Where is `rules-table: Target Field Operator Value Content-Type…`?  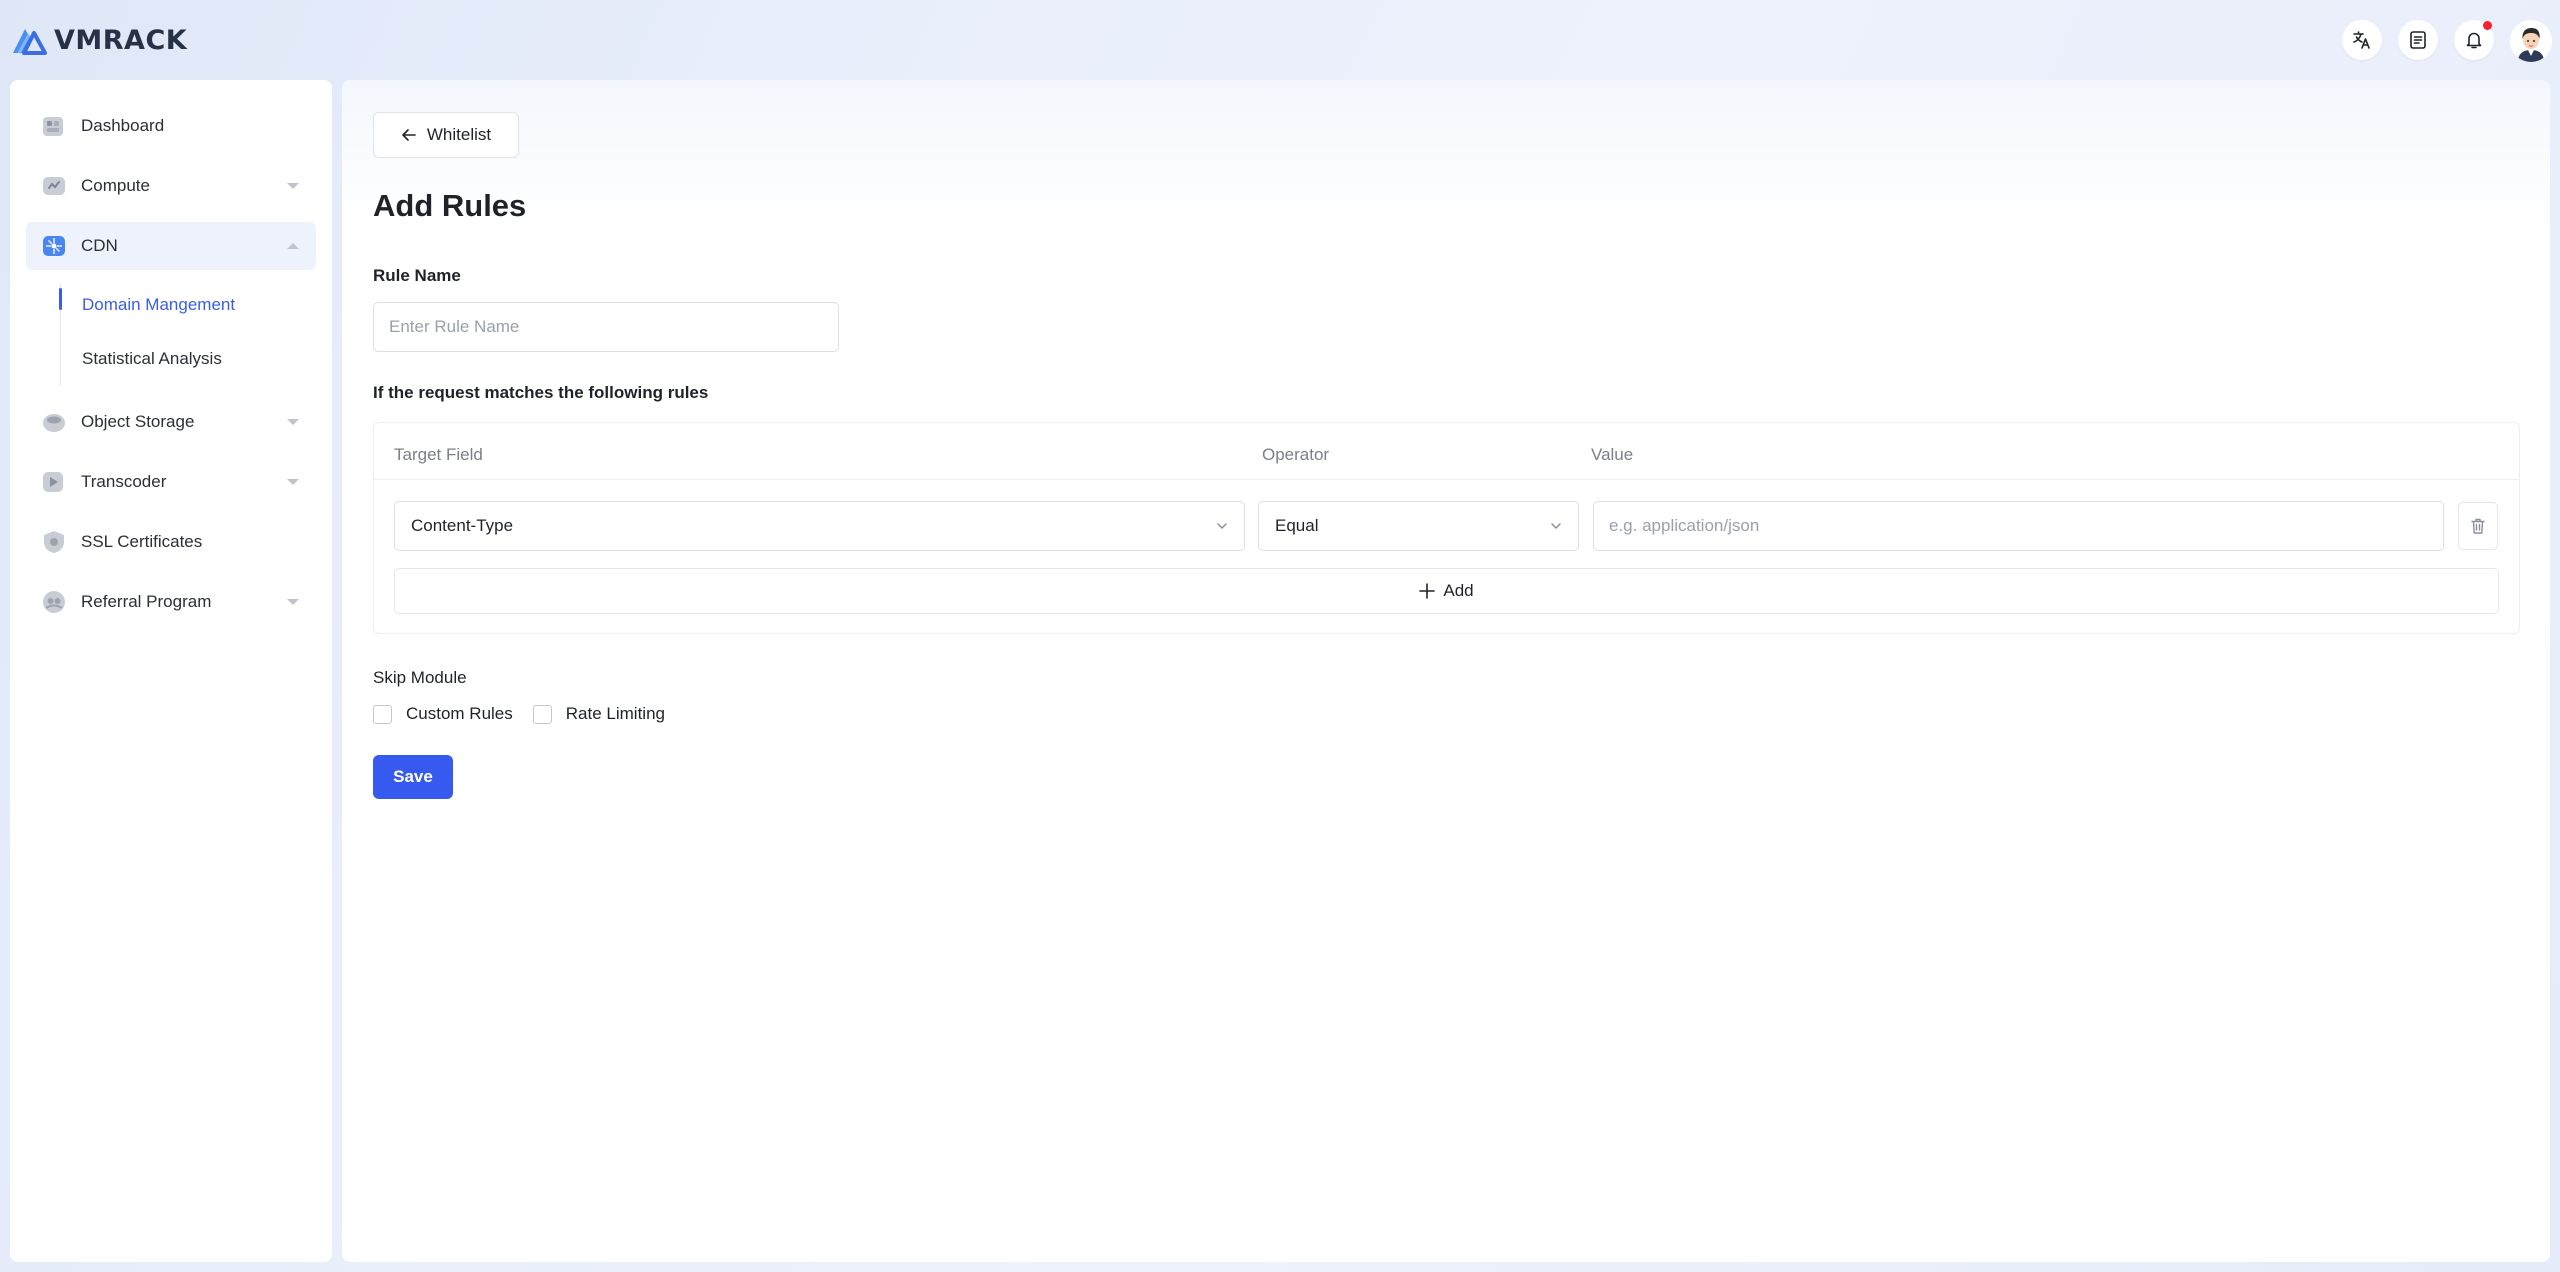 rules-table: Target Field Operator Value Content-Type… is located at coordinates (1446, 528).